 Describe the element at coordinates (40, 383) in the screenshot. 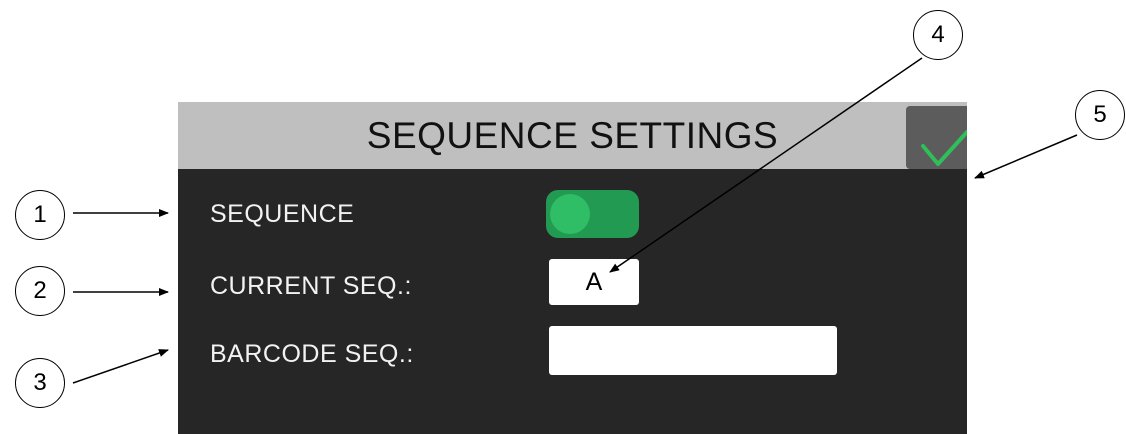

I see `callout-3: 3` at that location.